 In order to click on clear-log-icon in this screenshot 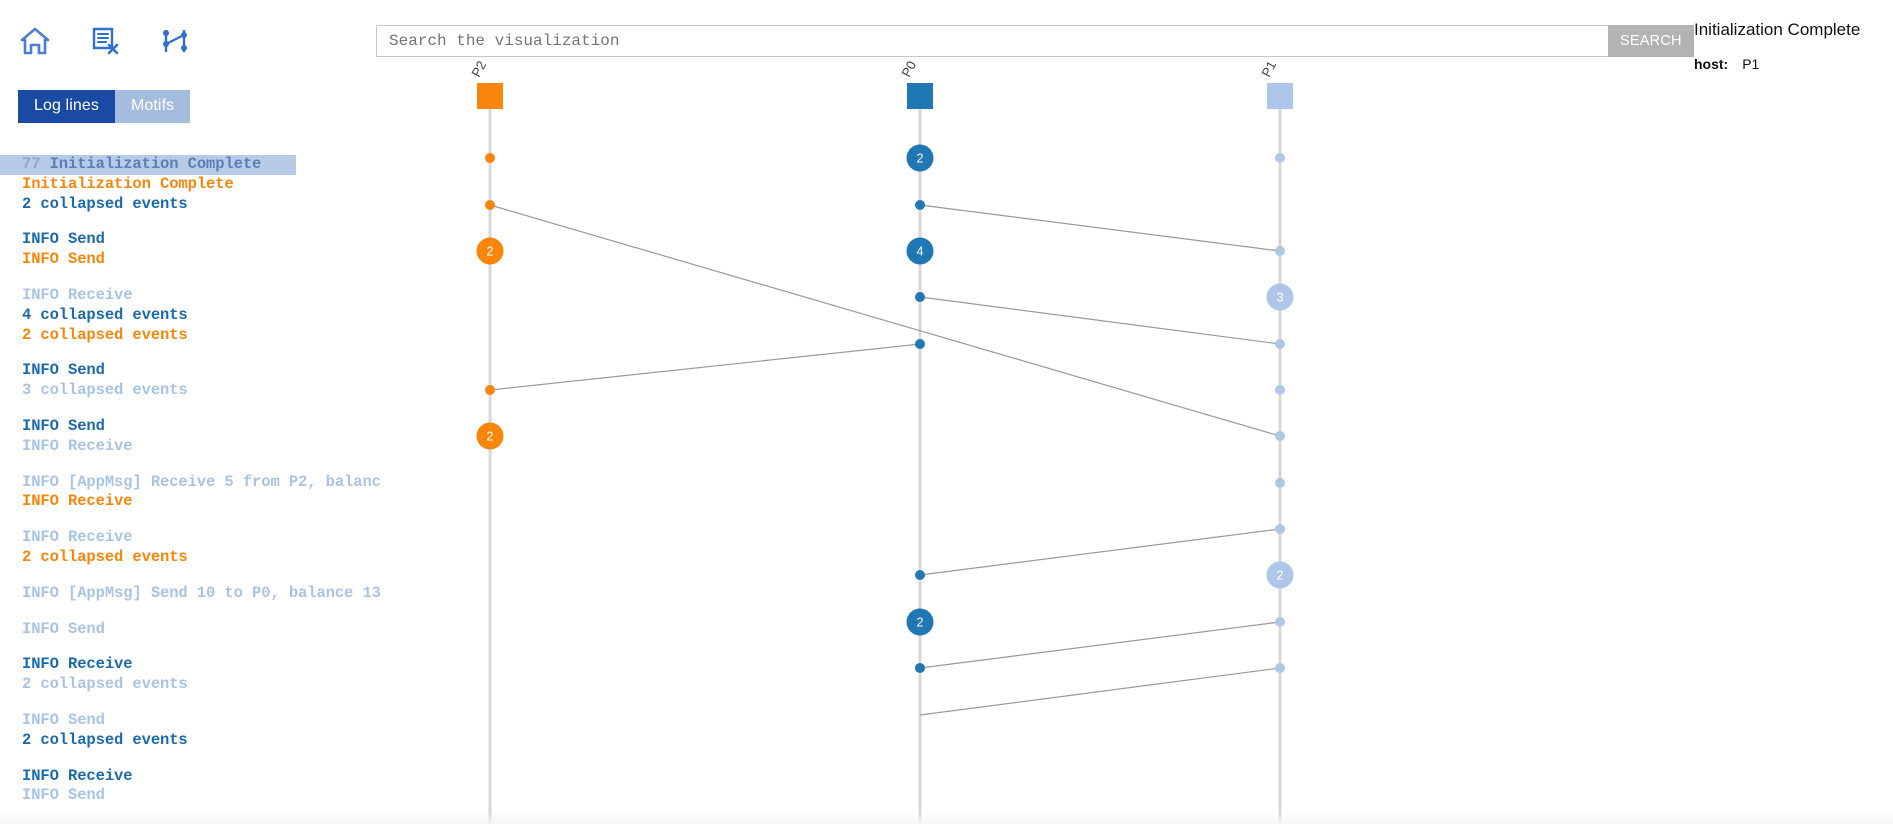, I will do `click(105, 41)`.